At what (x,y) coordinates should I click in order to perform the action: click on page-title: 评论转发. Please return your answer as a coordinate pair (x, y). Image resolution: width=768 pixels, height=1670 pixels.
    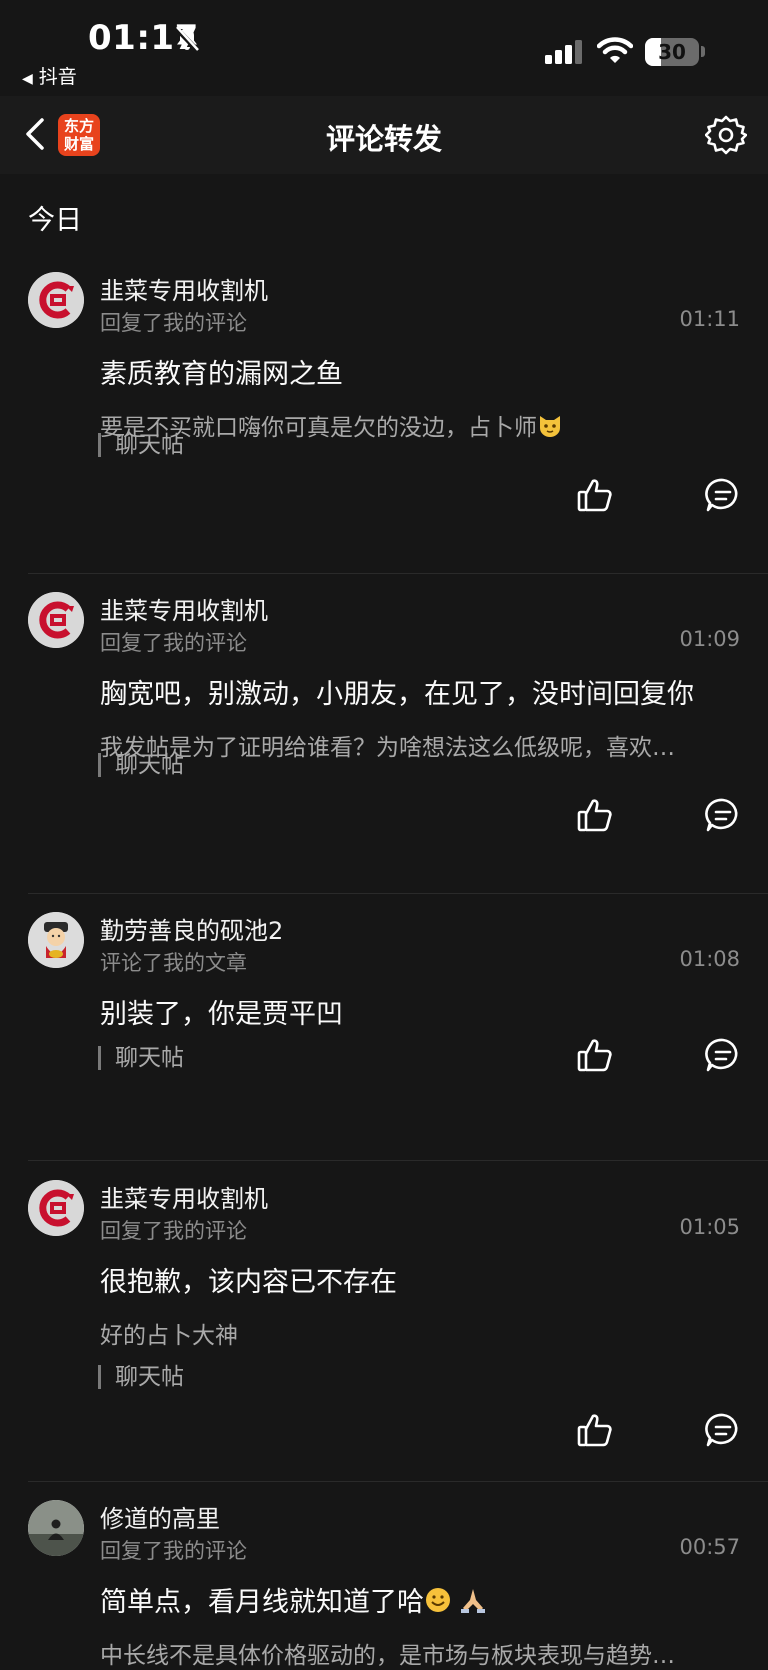
    Looking at the image, I should click on (383, 139).